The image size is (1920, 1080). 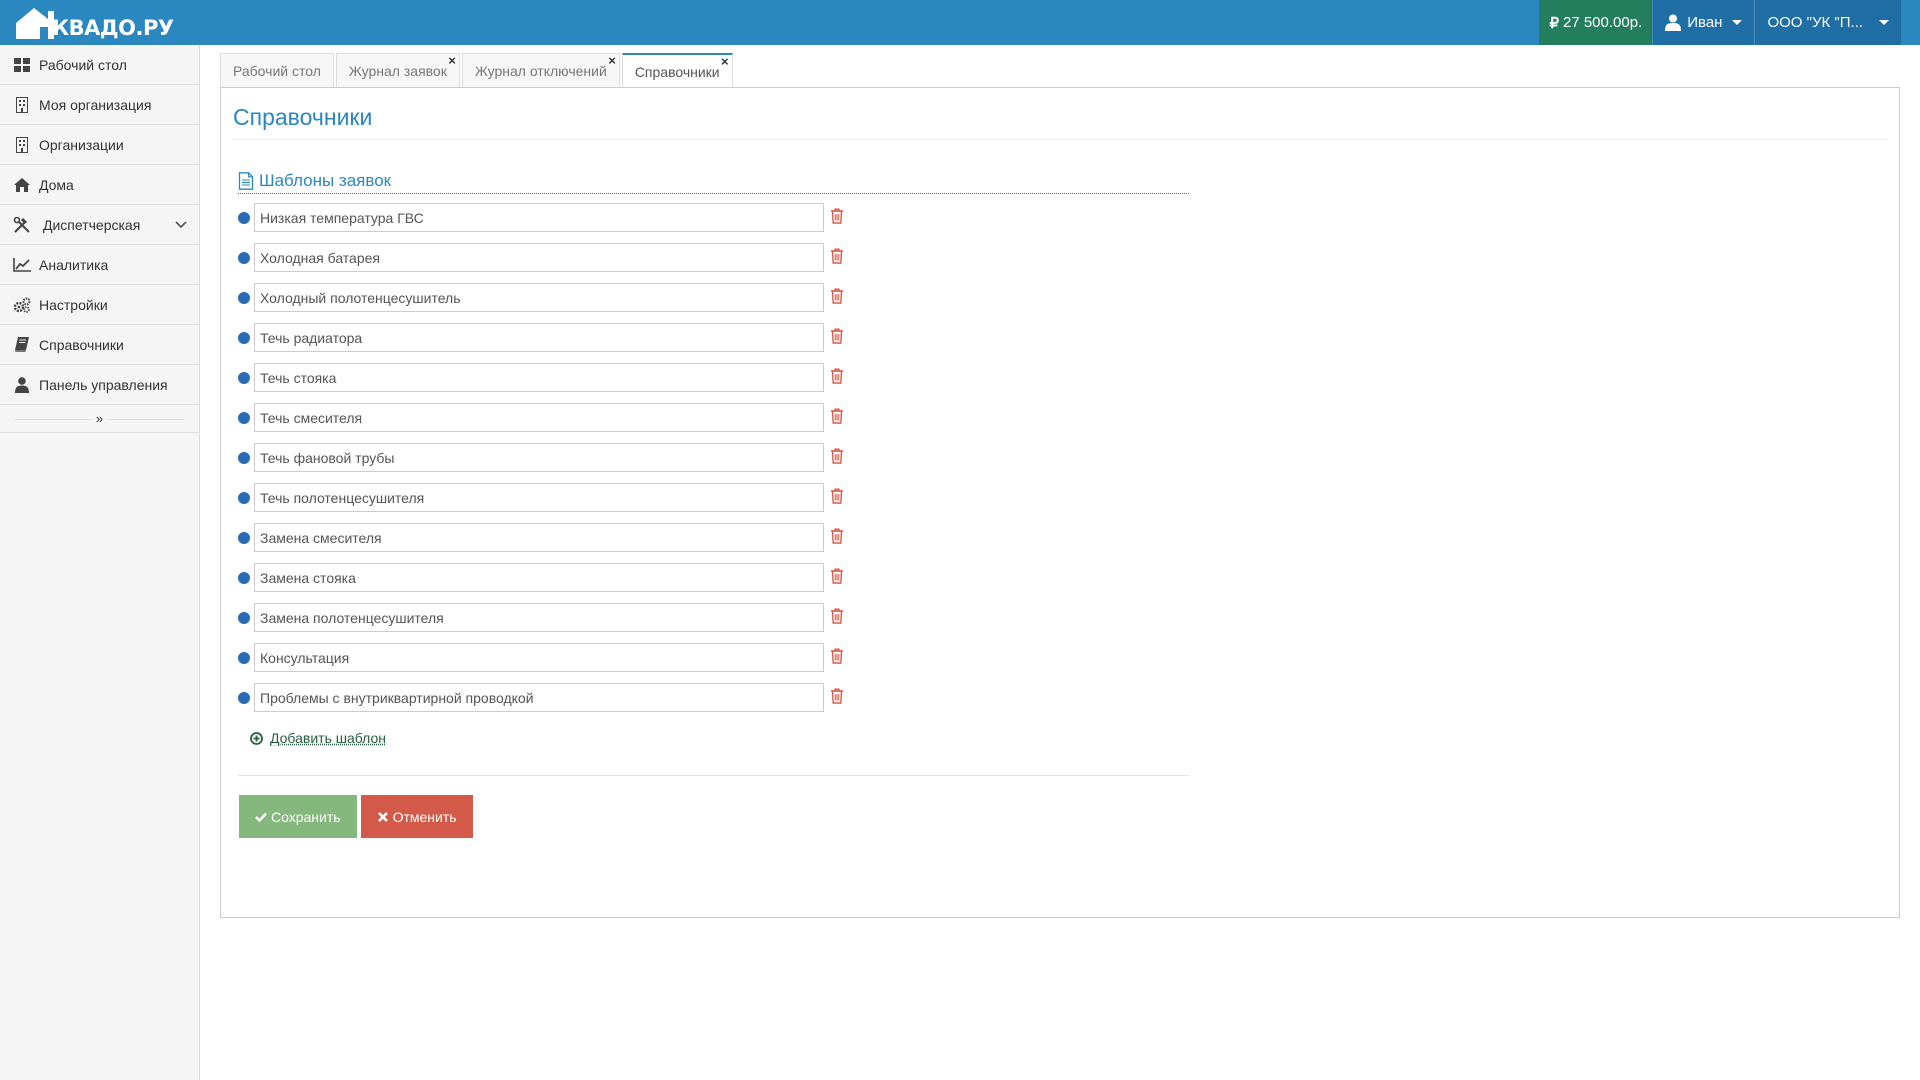 I want to click on tab-desktop: Рабочий стол, so click(x=277, y=70).